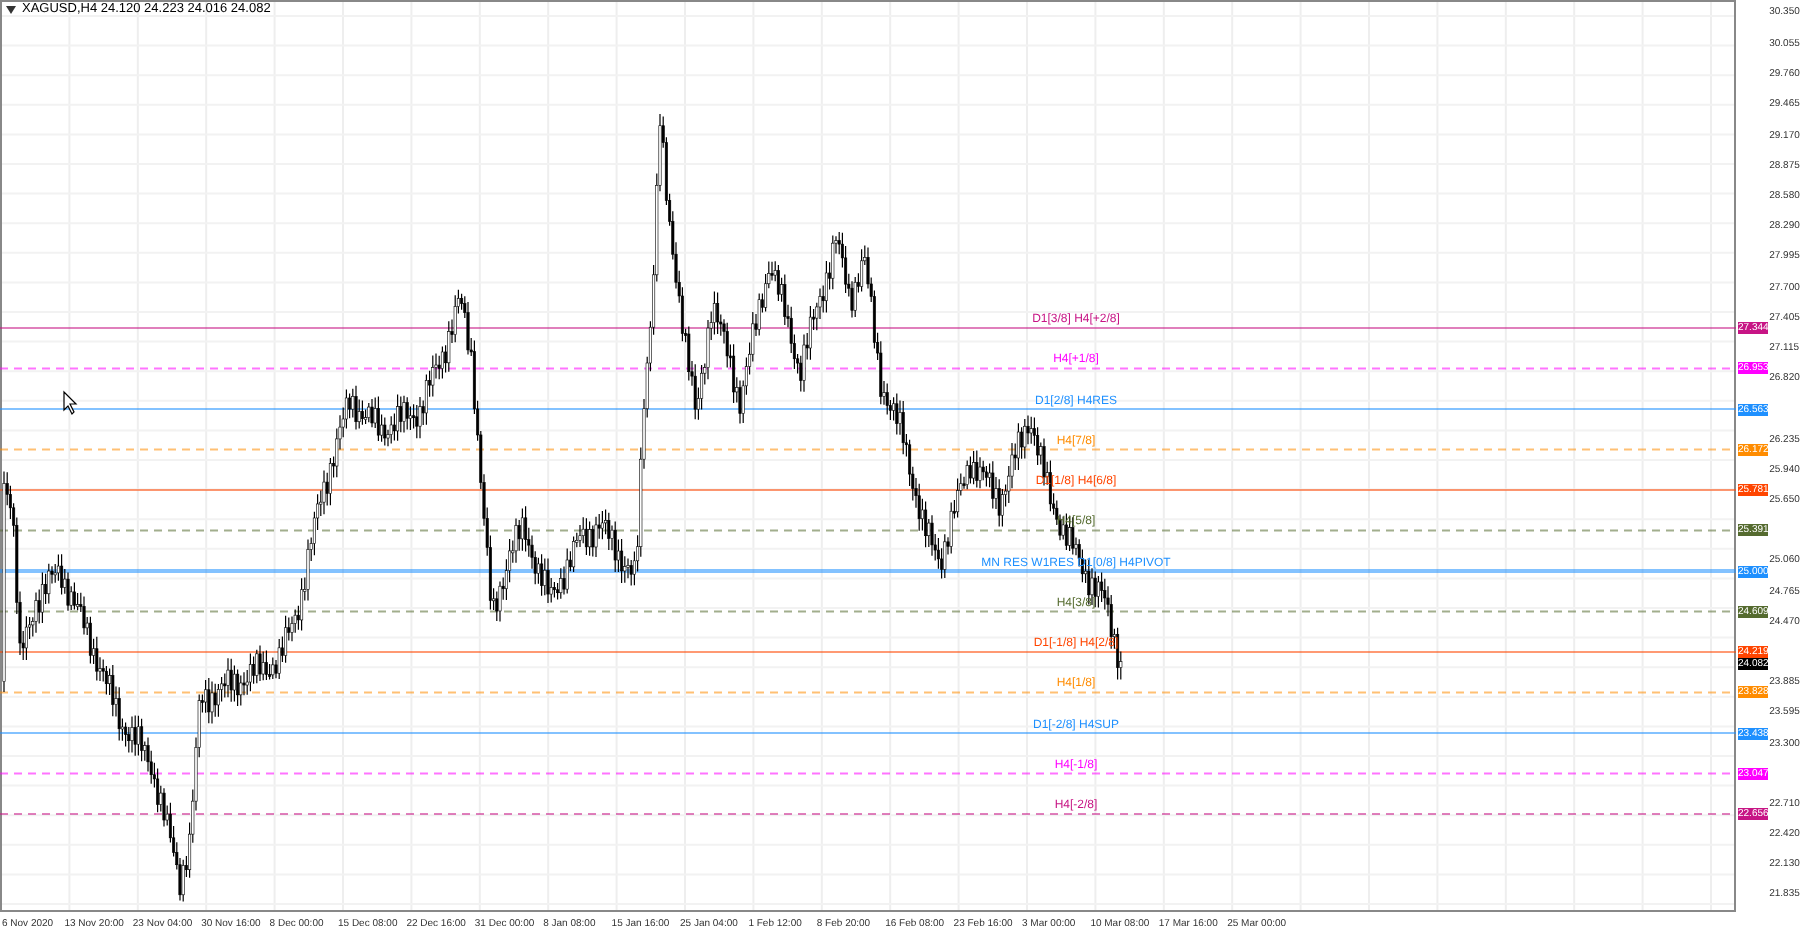  I want to click on dropdown-icon, so click(11, 10).